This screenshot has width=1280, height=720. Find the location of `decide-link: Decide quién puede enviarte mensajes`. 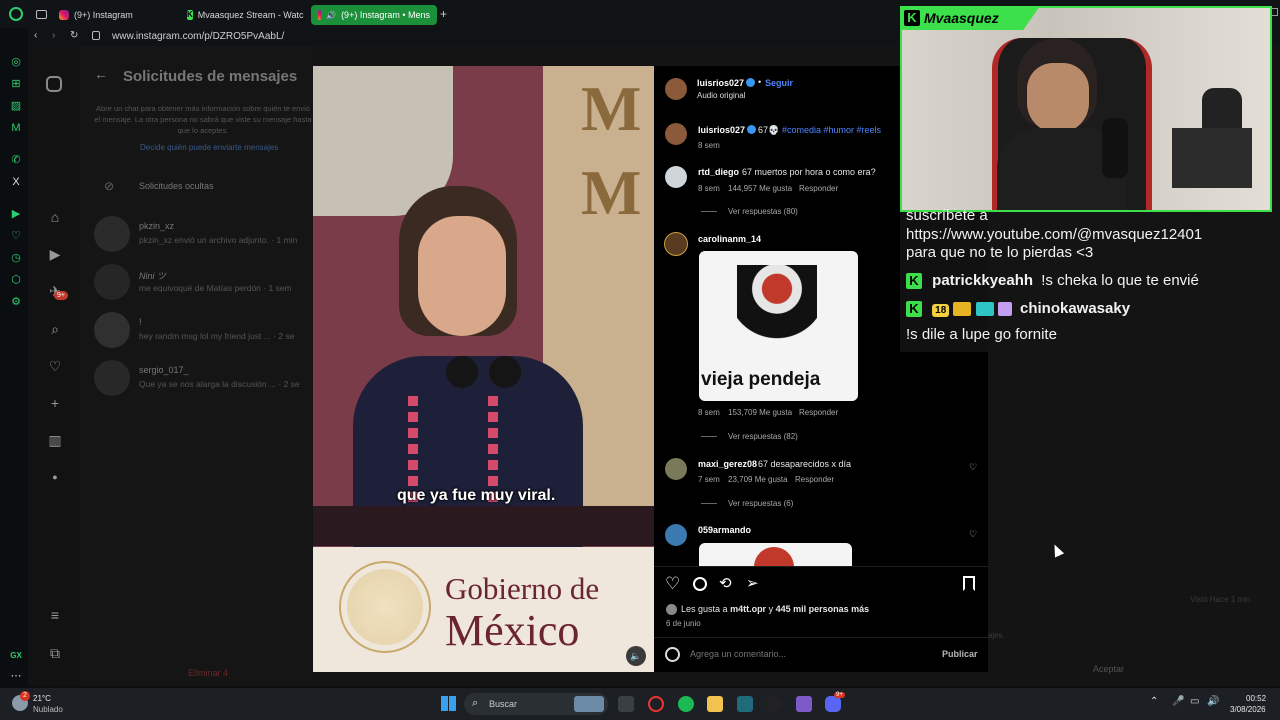

decide-link: Decide quién puede enviarte mensajes is located at coordinates (209, 147).